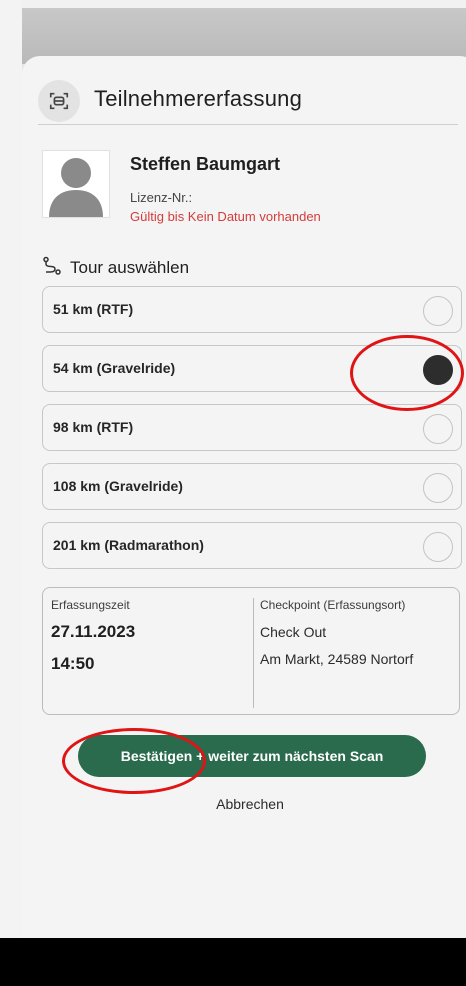  I want to click on tour-option-label: 108 km (Gravelride), so click(118, 486).